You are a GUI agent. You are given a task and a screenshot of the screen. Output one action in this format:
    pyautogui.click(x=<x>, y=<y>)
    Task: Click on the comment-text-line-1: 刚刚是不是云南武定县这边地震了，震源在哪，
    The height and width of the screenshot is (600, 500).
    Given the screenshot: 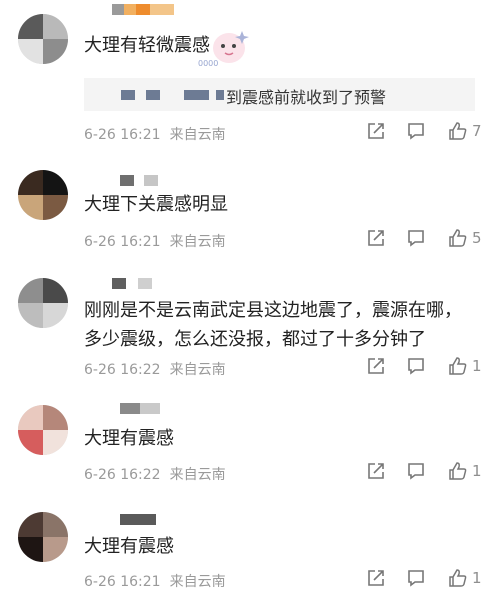 What is the action you would take?
    pyautogui.click(x=273, y=310)
    